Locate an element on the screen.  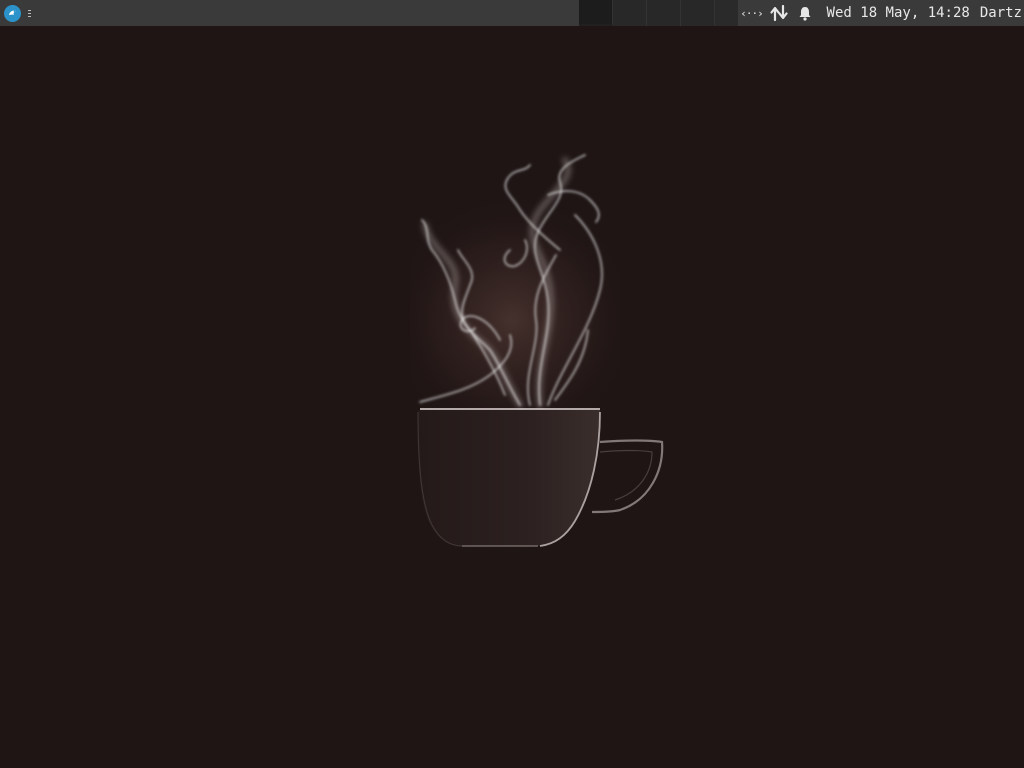
steam-glow is located at coordinates (515, 280).